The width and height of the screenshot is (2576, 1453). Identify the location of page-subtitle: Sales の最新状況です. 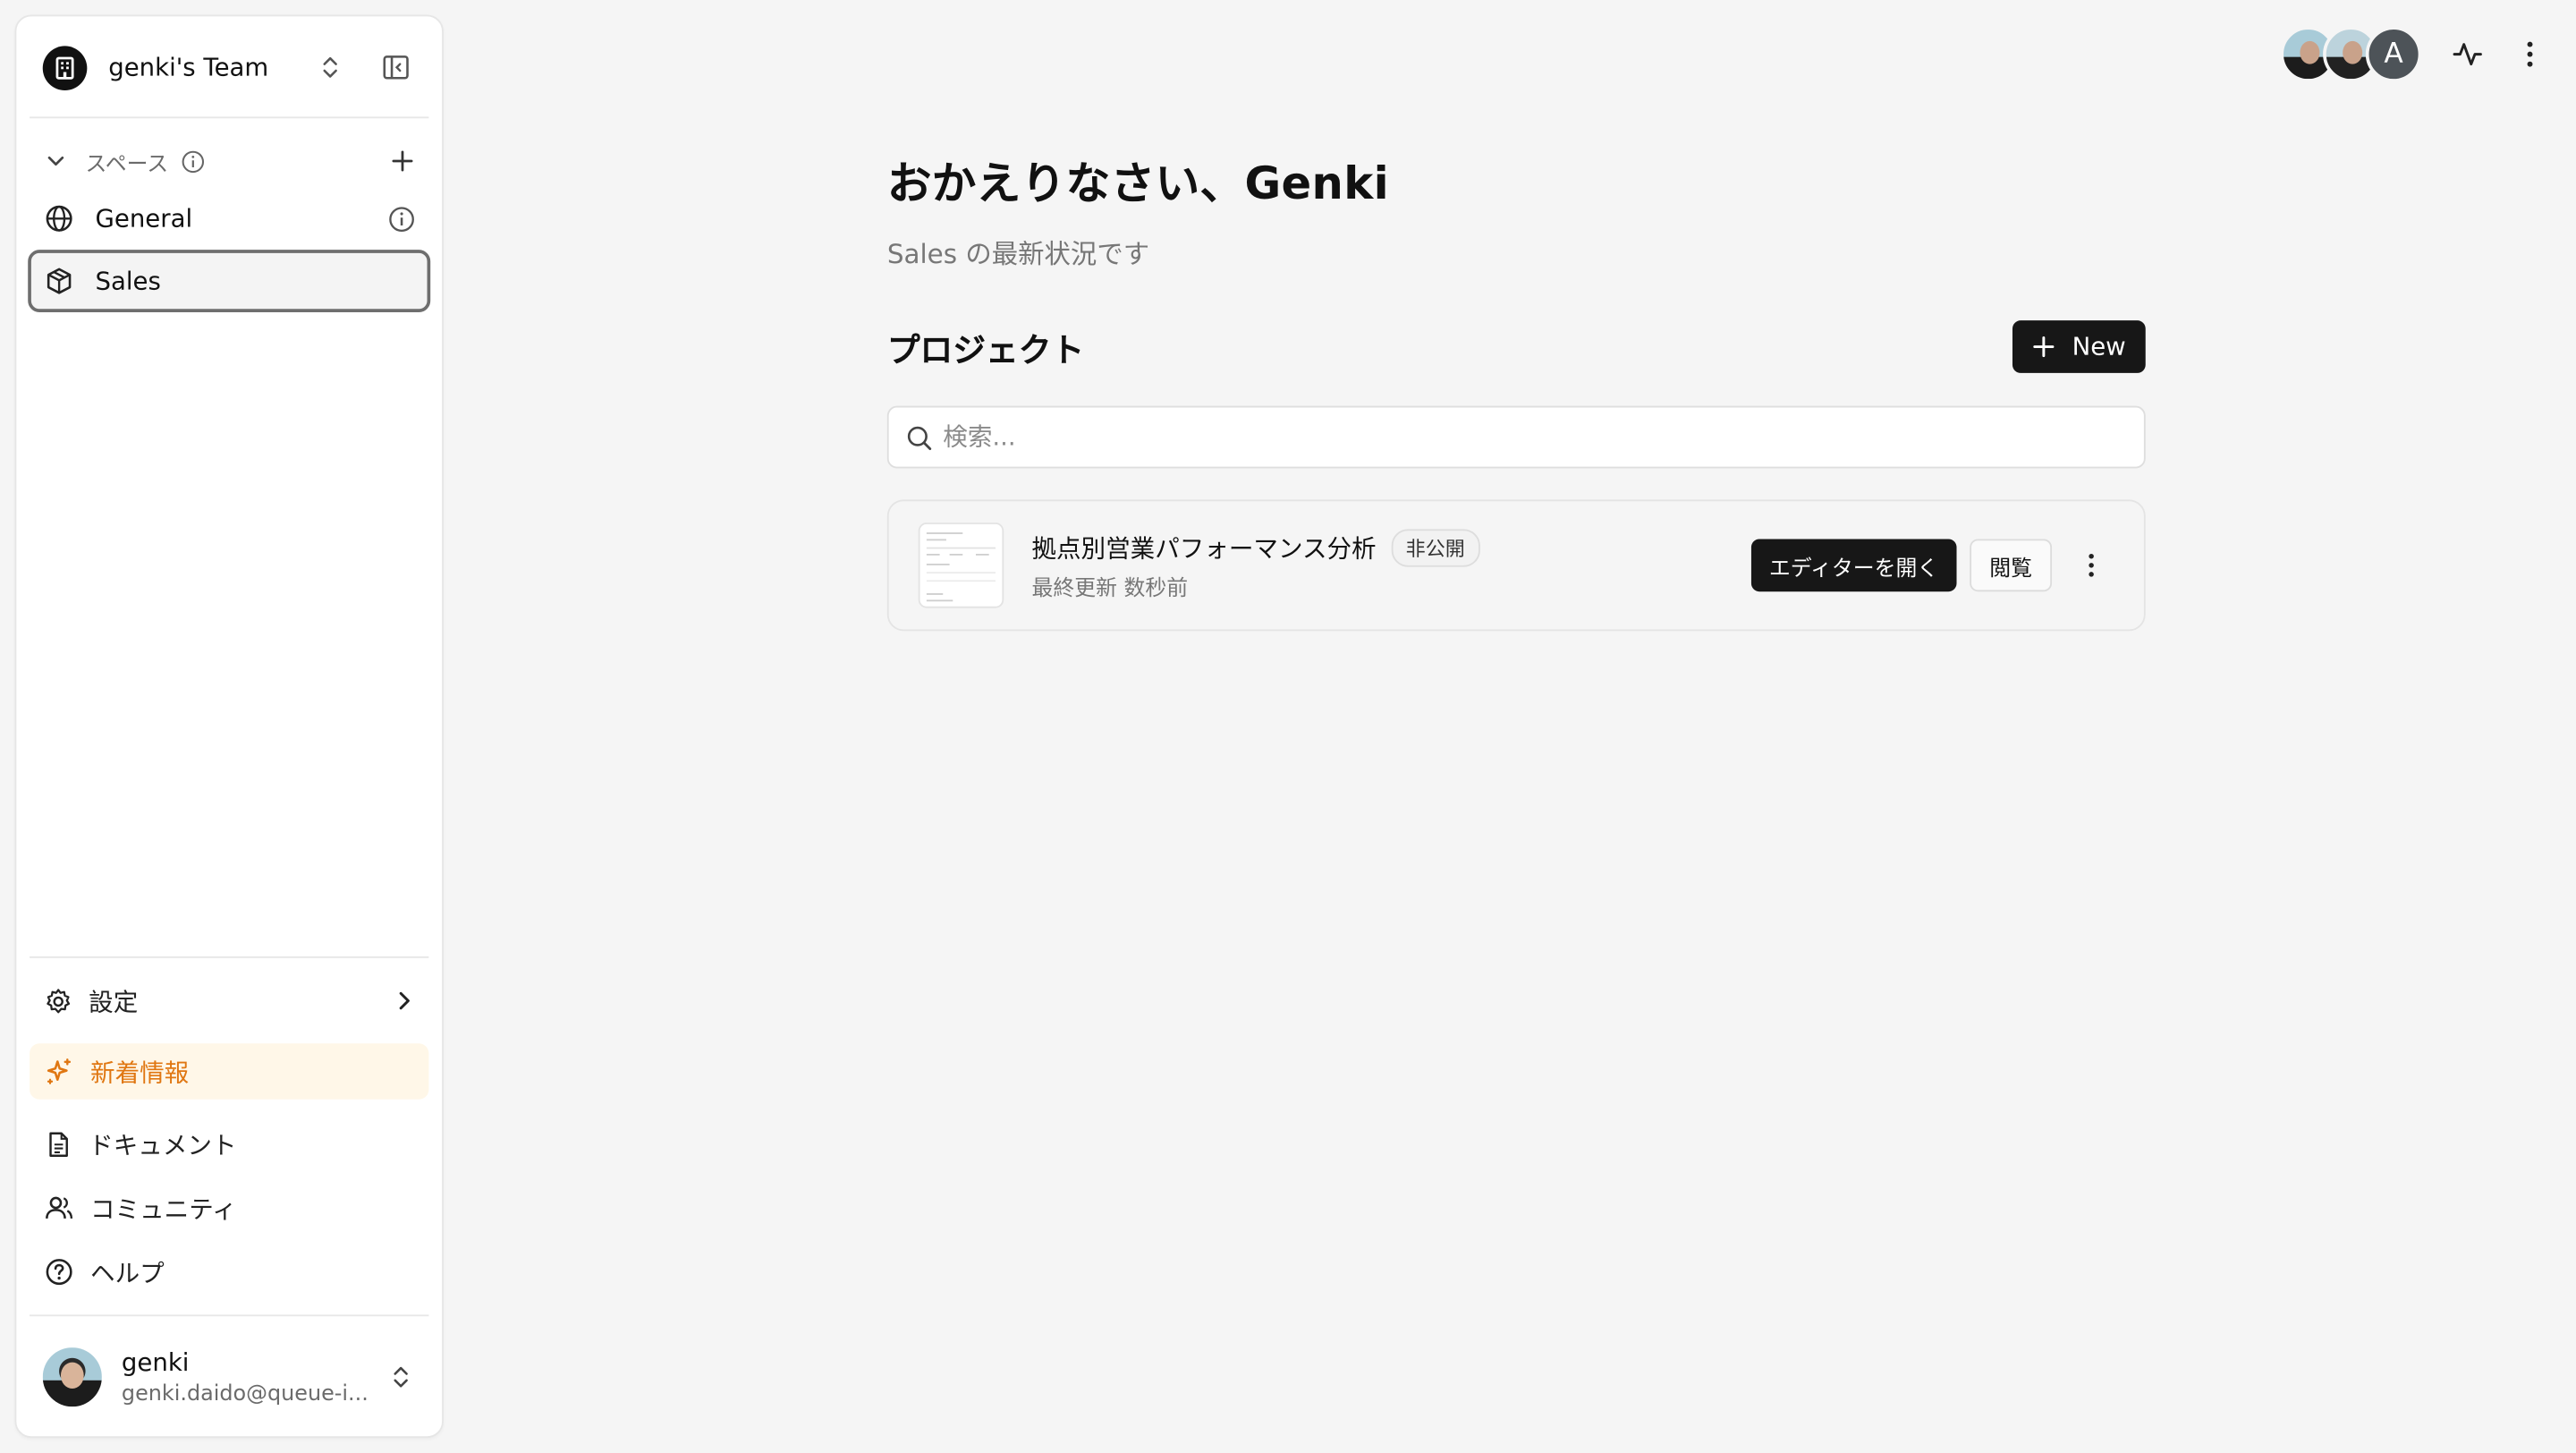
(1018, 254).